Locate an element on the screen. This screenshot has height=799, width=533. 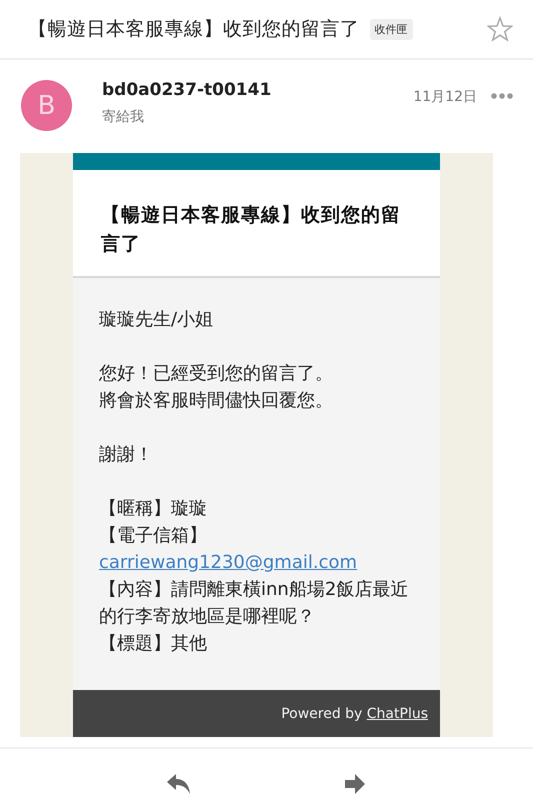
email-link: carriewang1230@gmail.com is located at coordinates (228, 562).